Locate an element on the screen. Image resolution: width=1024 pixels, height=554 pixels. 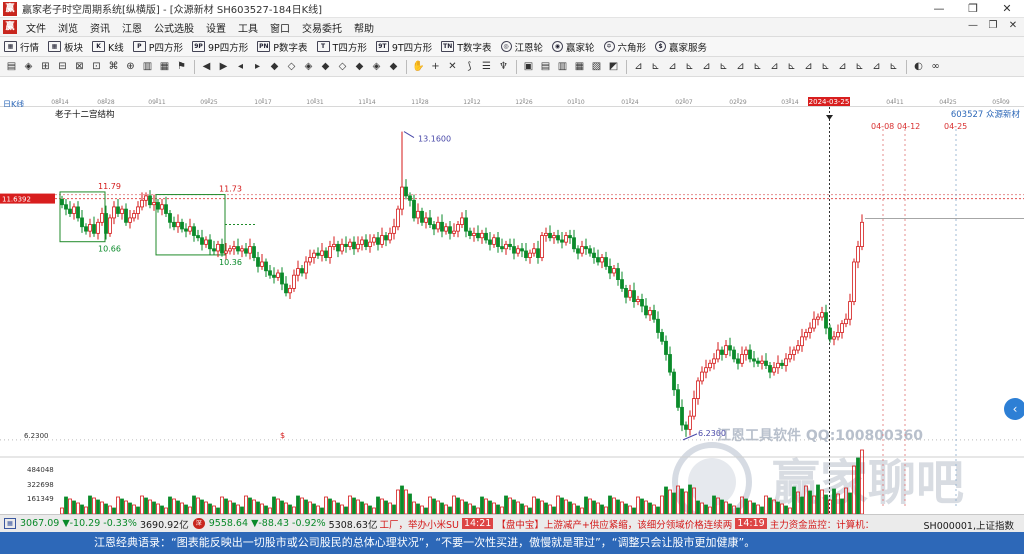
index-code-label: SH000001,上证指数 is located at coordinates (969, 525).